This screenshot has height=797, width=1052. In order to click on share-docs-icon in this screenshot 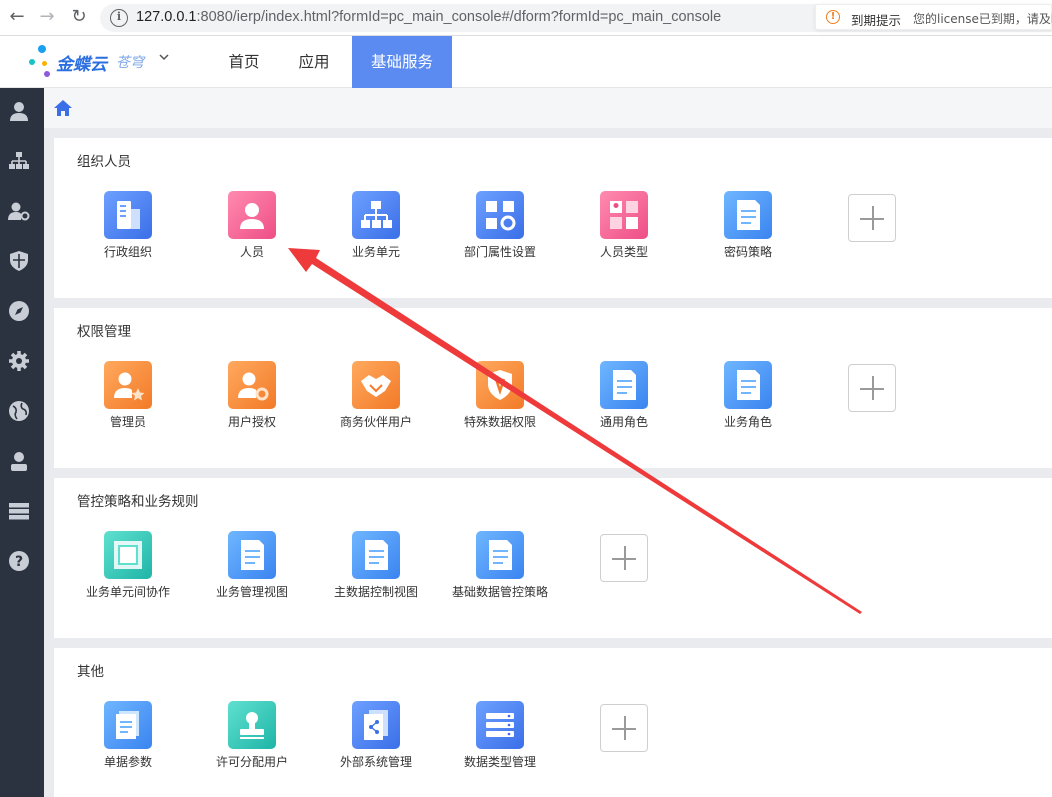, I will do `click(376, 725)`.